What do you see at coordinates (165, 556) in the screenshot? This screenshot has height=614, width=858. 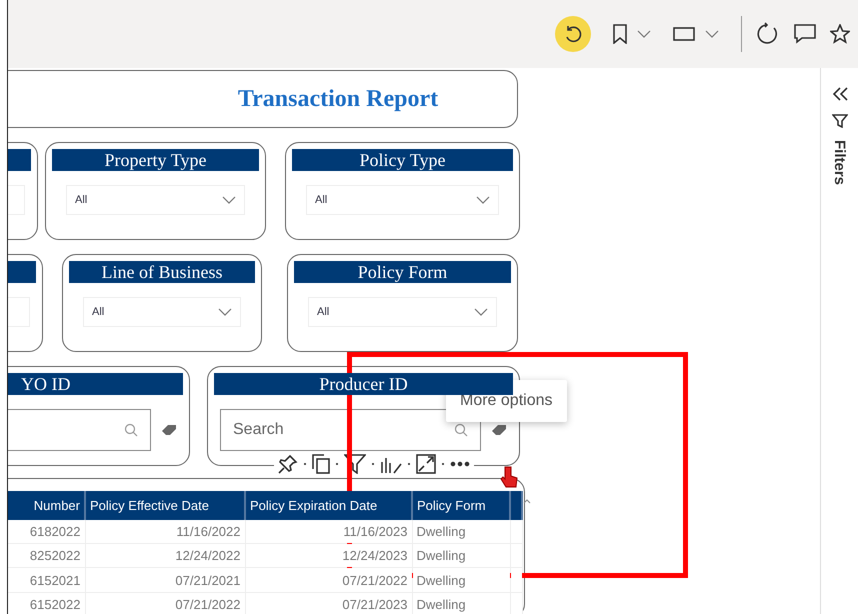 I see `table-cell: 12/24/2022` at bounding box center [165, 556].